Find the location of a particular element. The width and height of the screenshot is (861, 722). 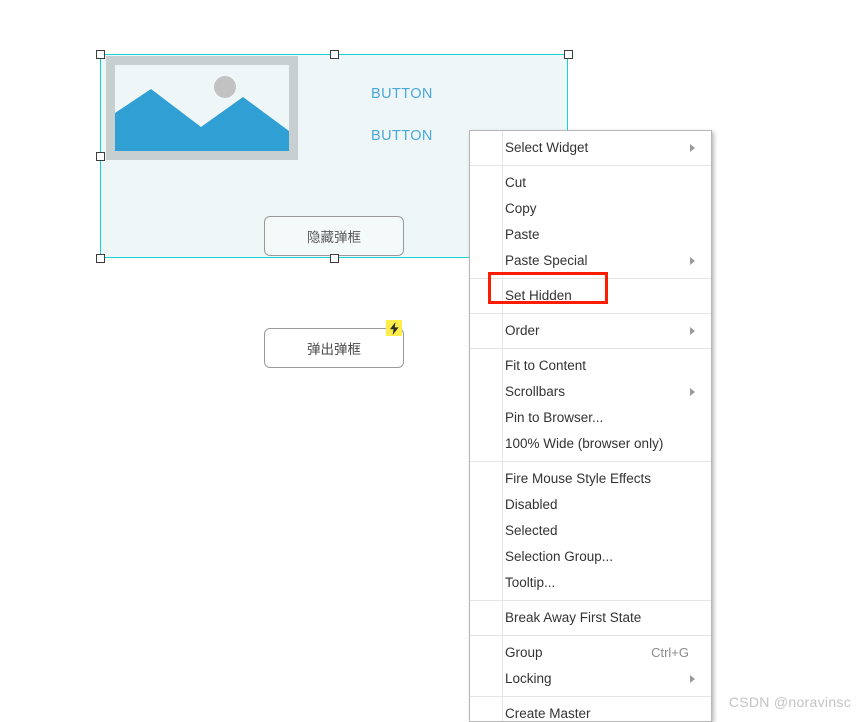

menu-item-order: Order is located at coordinates (590, 331).